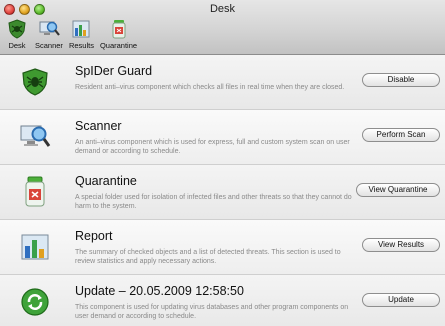  I want to click on perform-scan-button: Perform Scan, so click(401, 135).